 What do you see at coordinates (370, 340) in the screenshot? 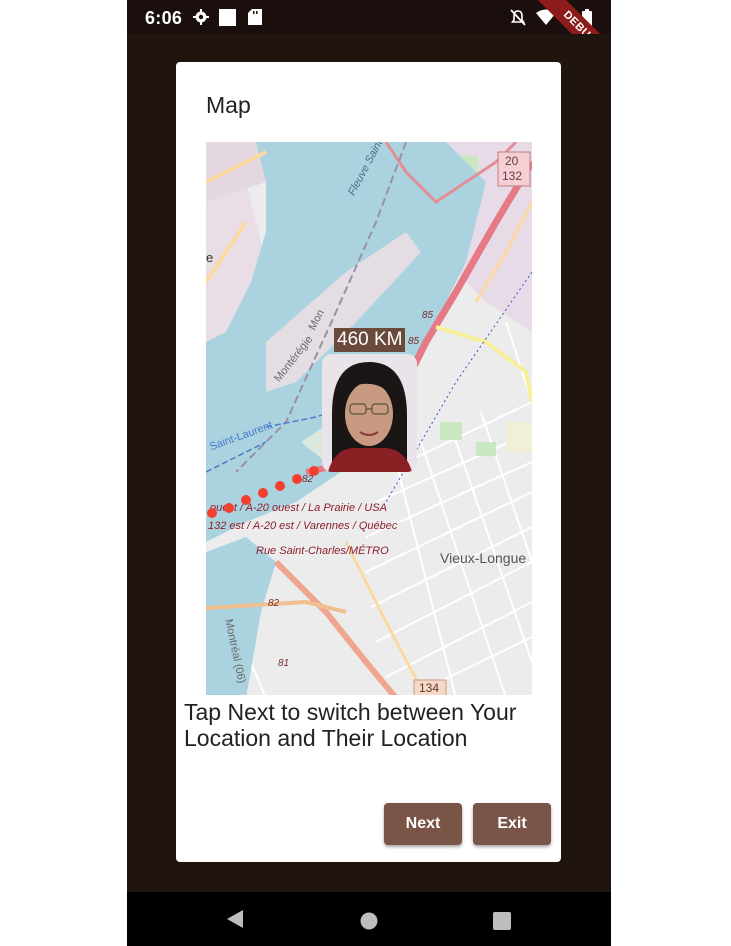
I see `distance-label: 460 KM` at bounding box center [370, 340].